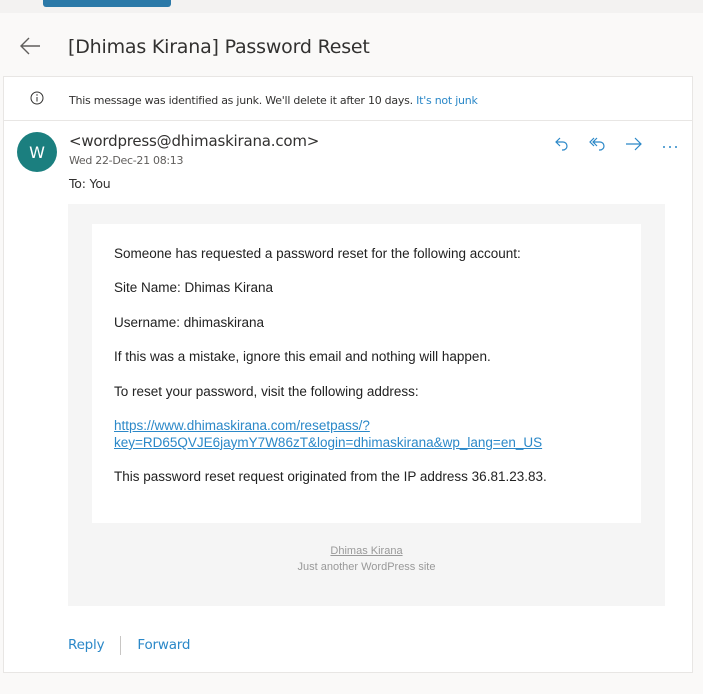 The image size is (703, 694). I want to click on more-actions-button, so click(670, 146).